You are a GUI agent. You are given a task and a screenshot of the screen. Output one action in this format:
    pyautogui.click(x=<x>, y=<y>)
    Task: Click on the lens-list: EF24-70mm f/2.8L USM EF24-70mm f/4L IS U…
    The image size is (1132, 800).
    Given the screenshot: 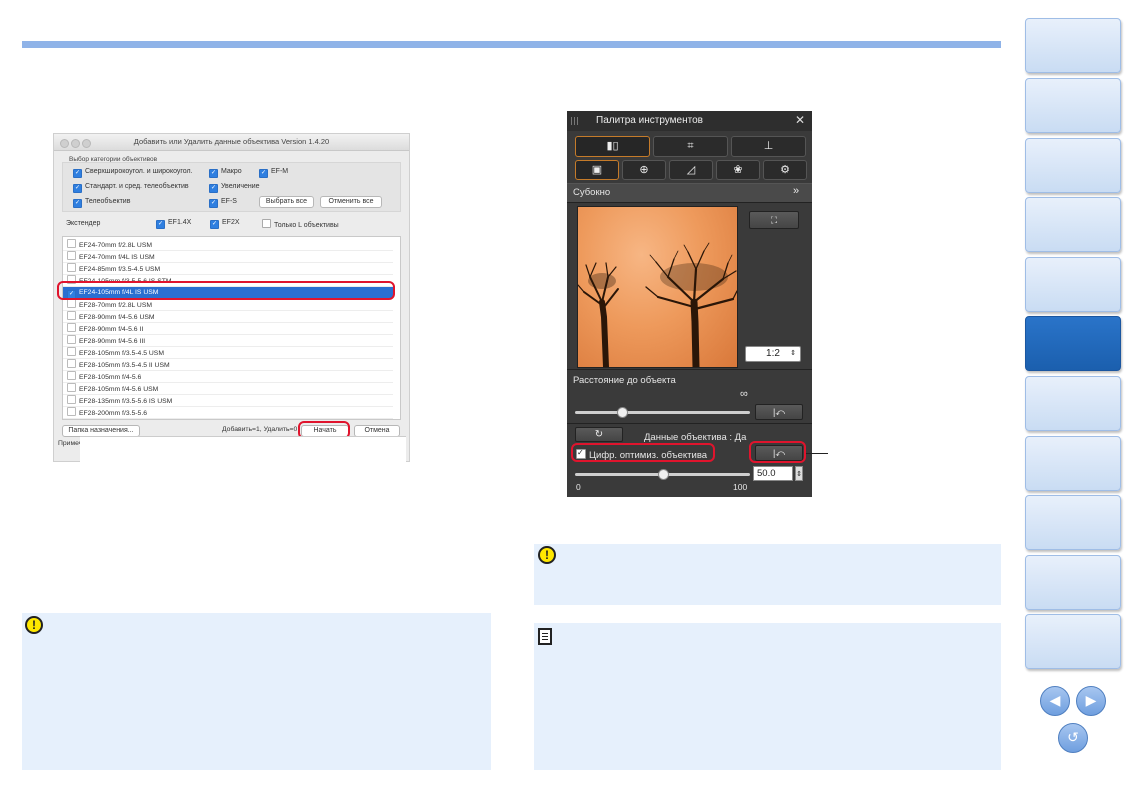 What is the action you would take?
    pyautogui.click(x=231, y=328)
    